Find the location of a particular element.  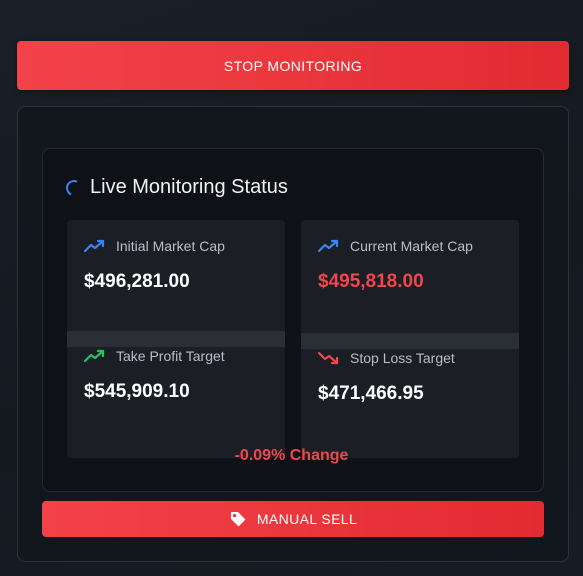

metric-divider-left is located at coordinates (176, 339).